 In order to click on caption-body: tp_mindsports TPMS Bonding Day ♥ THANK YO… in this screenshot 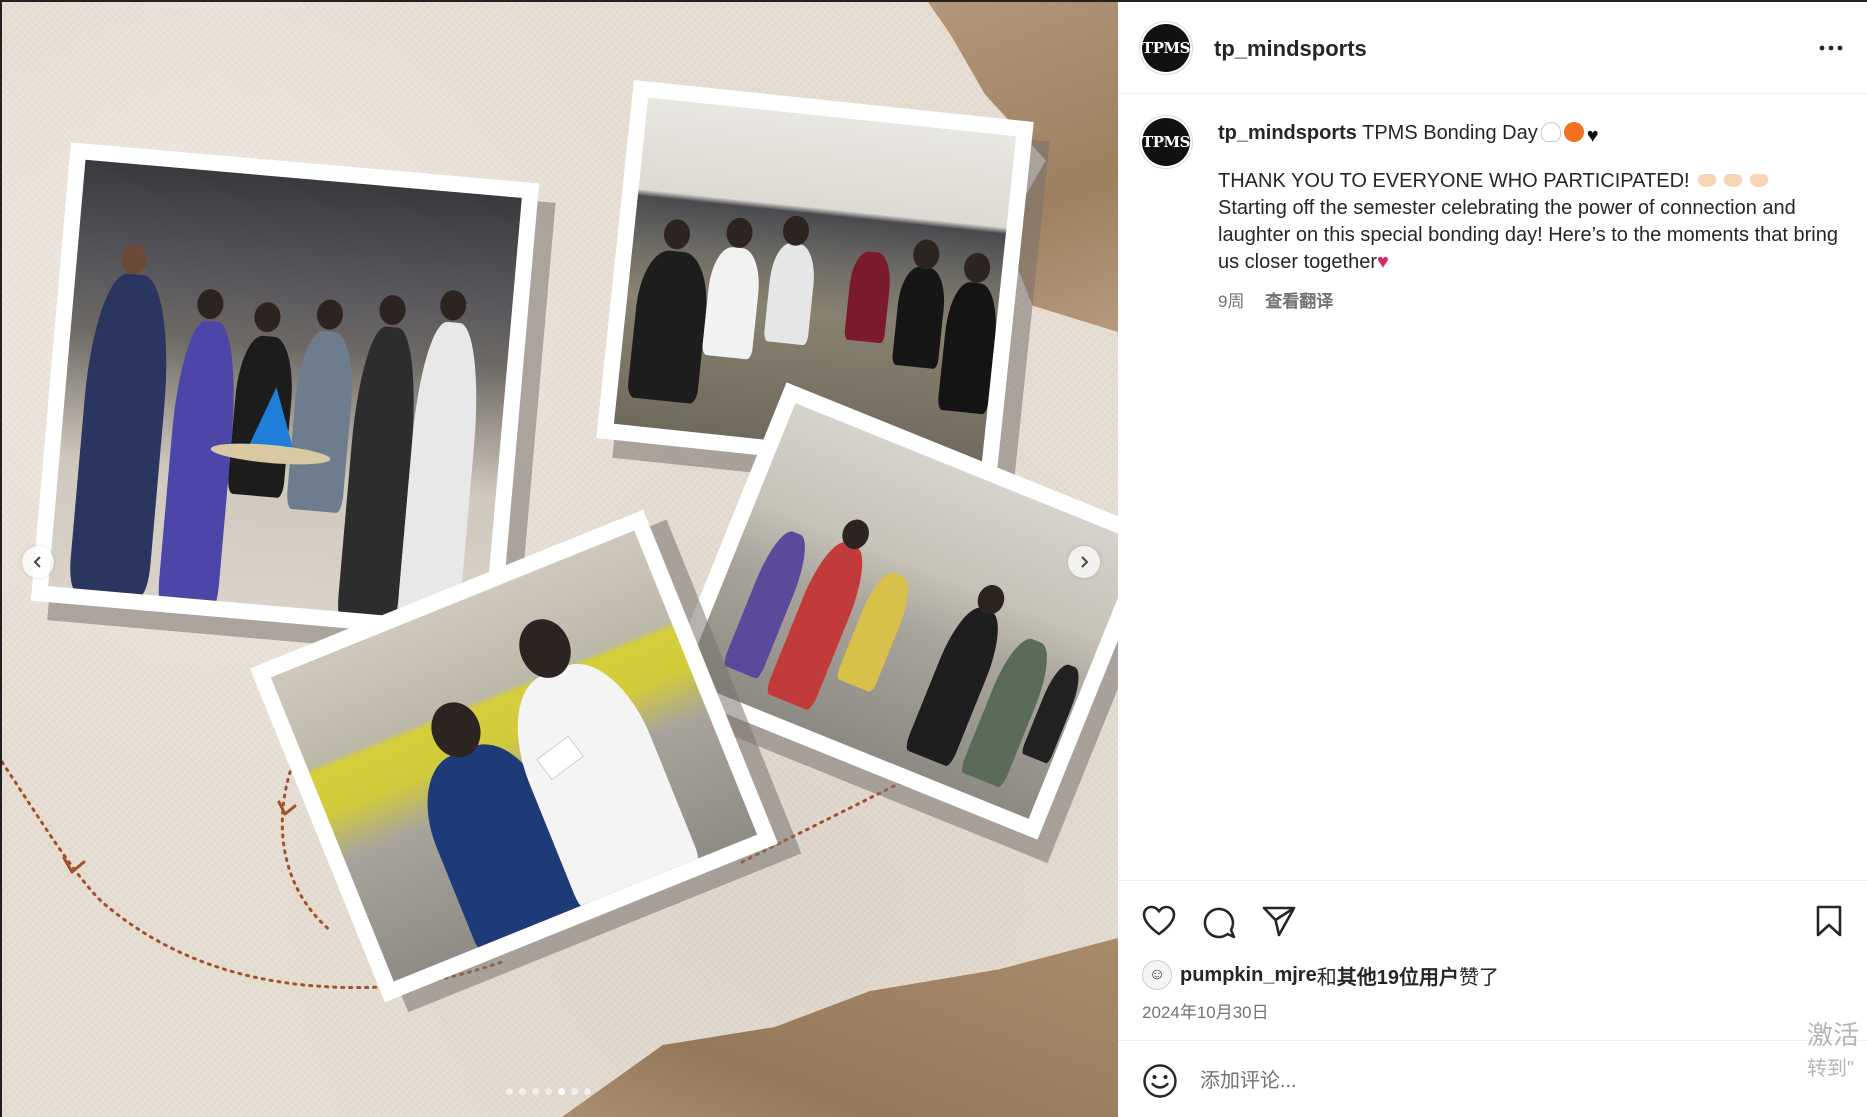, I will do `click(1528, 217)`.